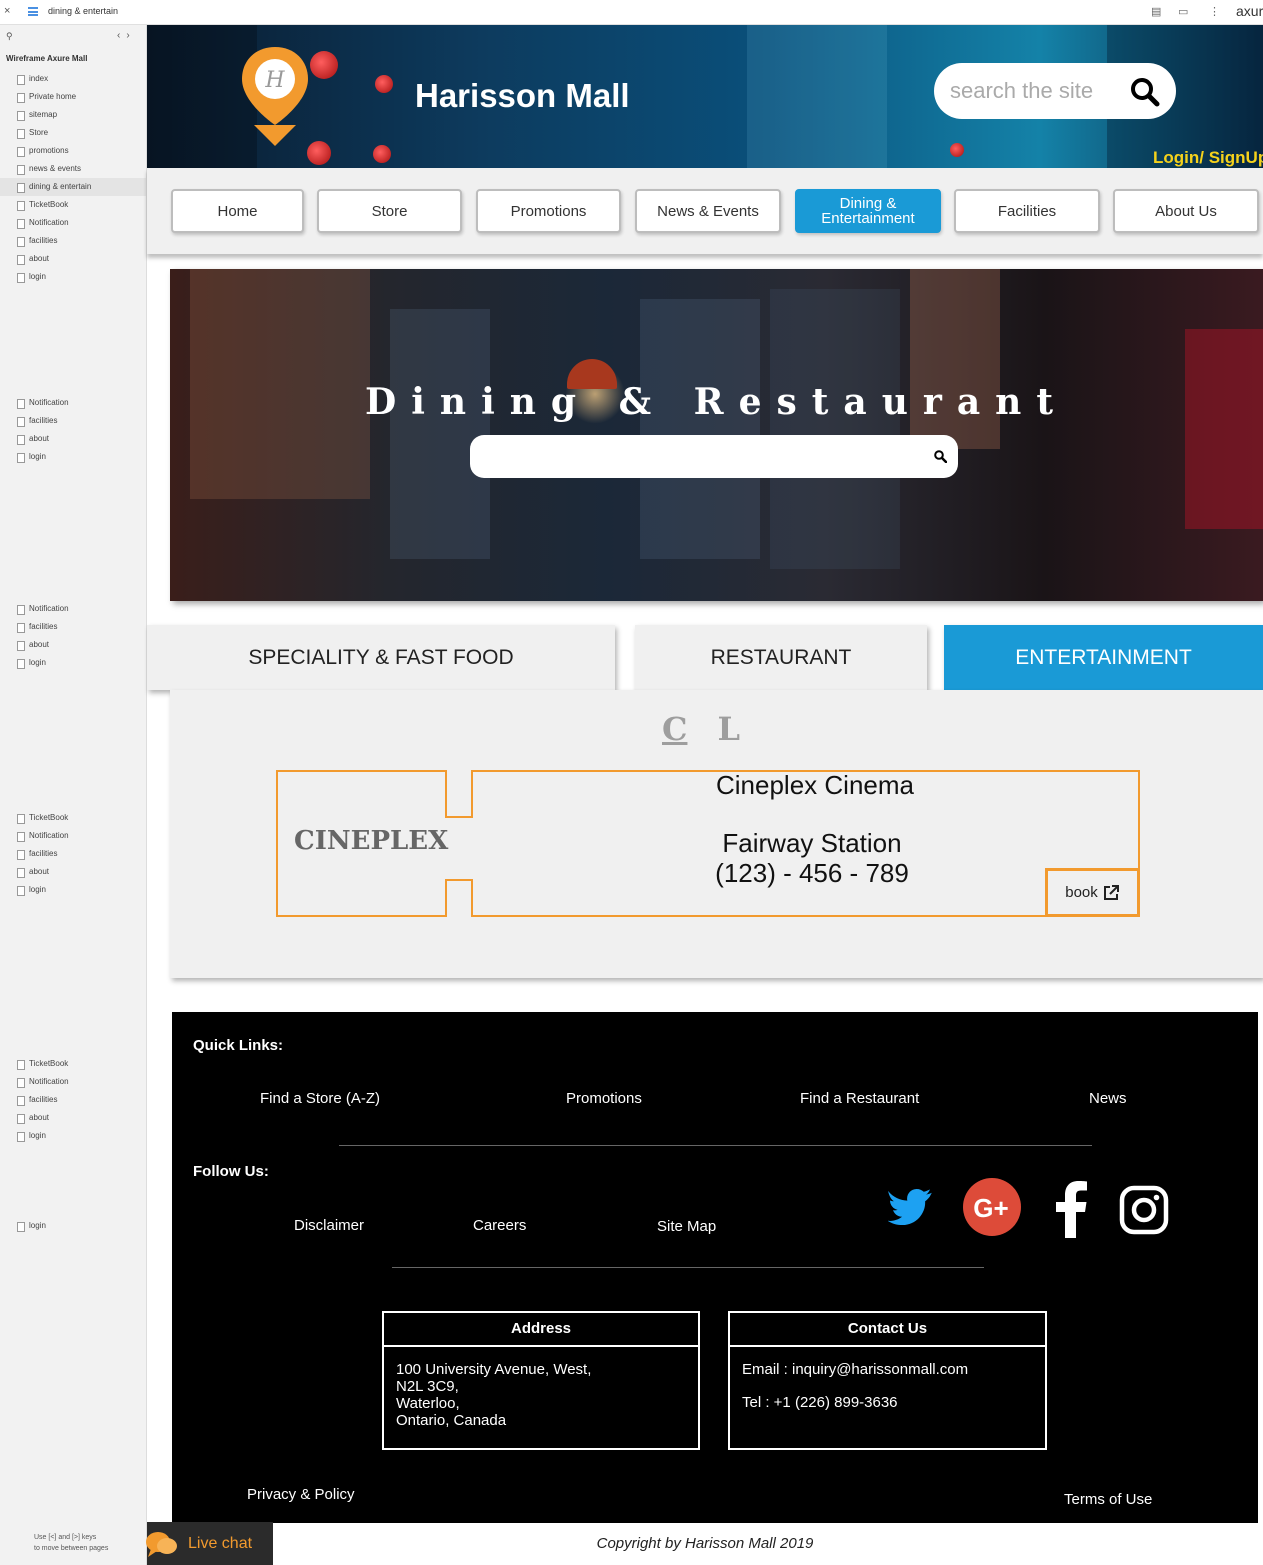  Describe the element at coordinates (631, 12) in the screenshot. I see `top-toolbar: × dining & entertain ▤ ▭ ⋮ axur` at that location.